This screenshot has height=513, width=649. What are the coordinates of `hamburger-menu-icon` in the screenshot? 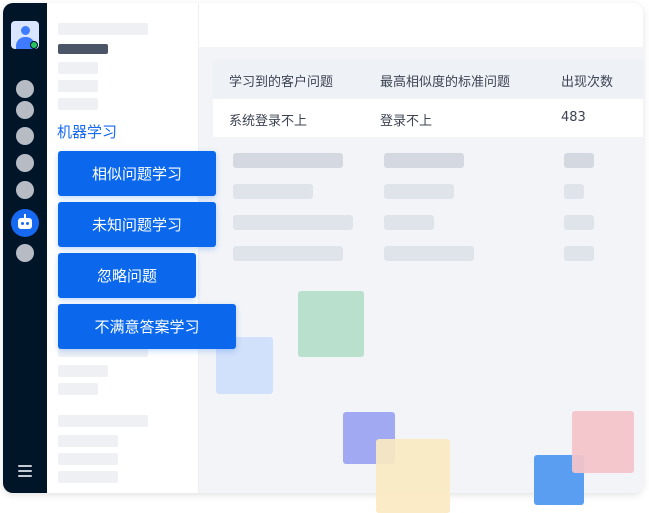 It's located at (25, 471).